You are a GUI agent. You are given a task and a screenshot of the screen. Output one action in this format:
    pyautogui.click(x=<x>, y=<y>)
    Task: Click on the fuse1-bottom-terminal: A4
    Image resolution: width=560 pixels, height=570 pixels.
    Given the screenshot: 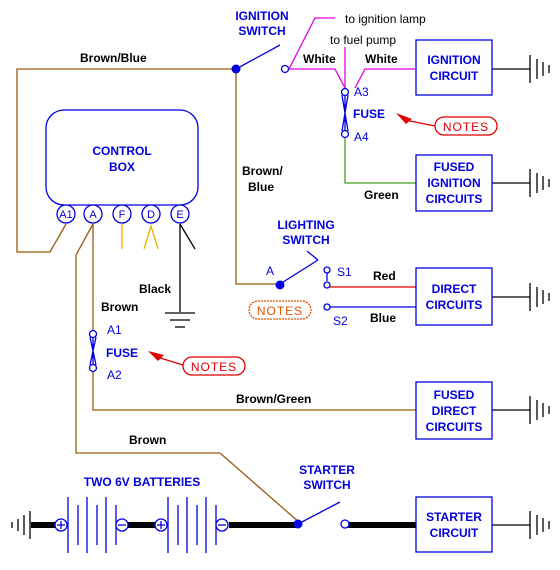 What is the action you would take?
    pyautogui.click(x=361, y=137)
    